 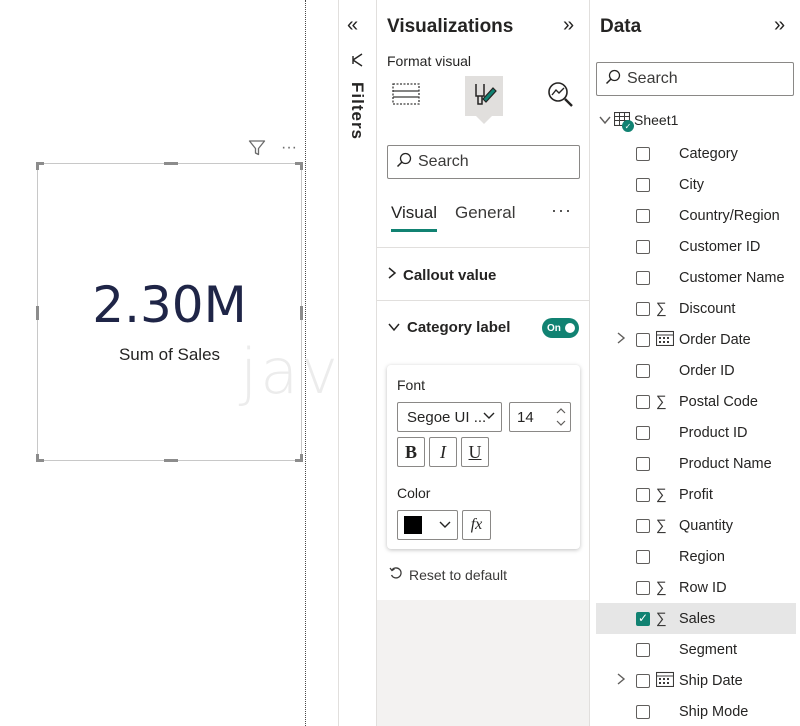 What do you see at coordinates (476, 525) in the screenshot?
I see `conditional-formatting-button: fx` at bounding box center [476, 525].